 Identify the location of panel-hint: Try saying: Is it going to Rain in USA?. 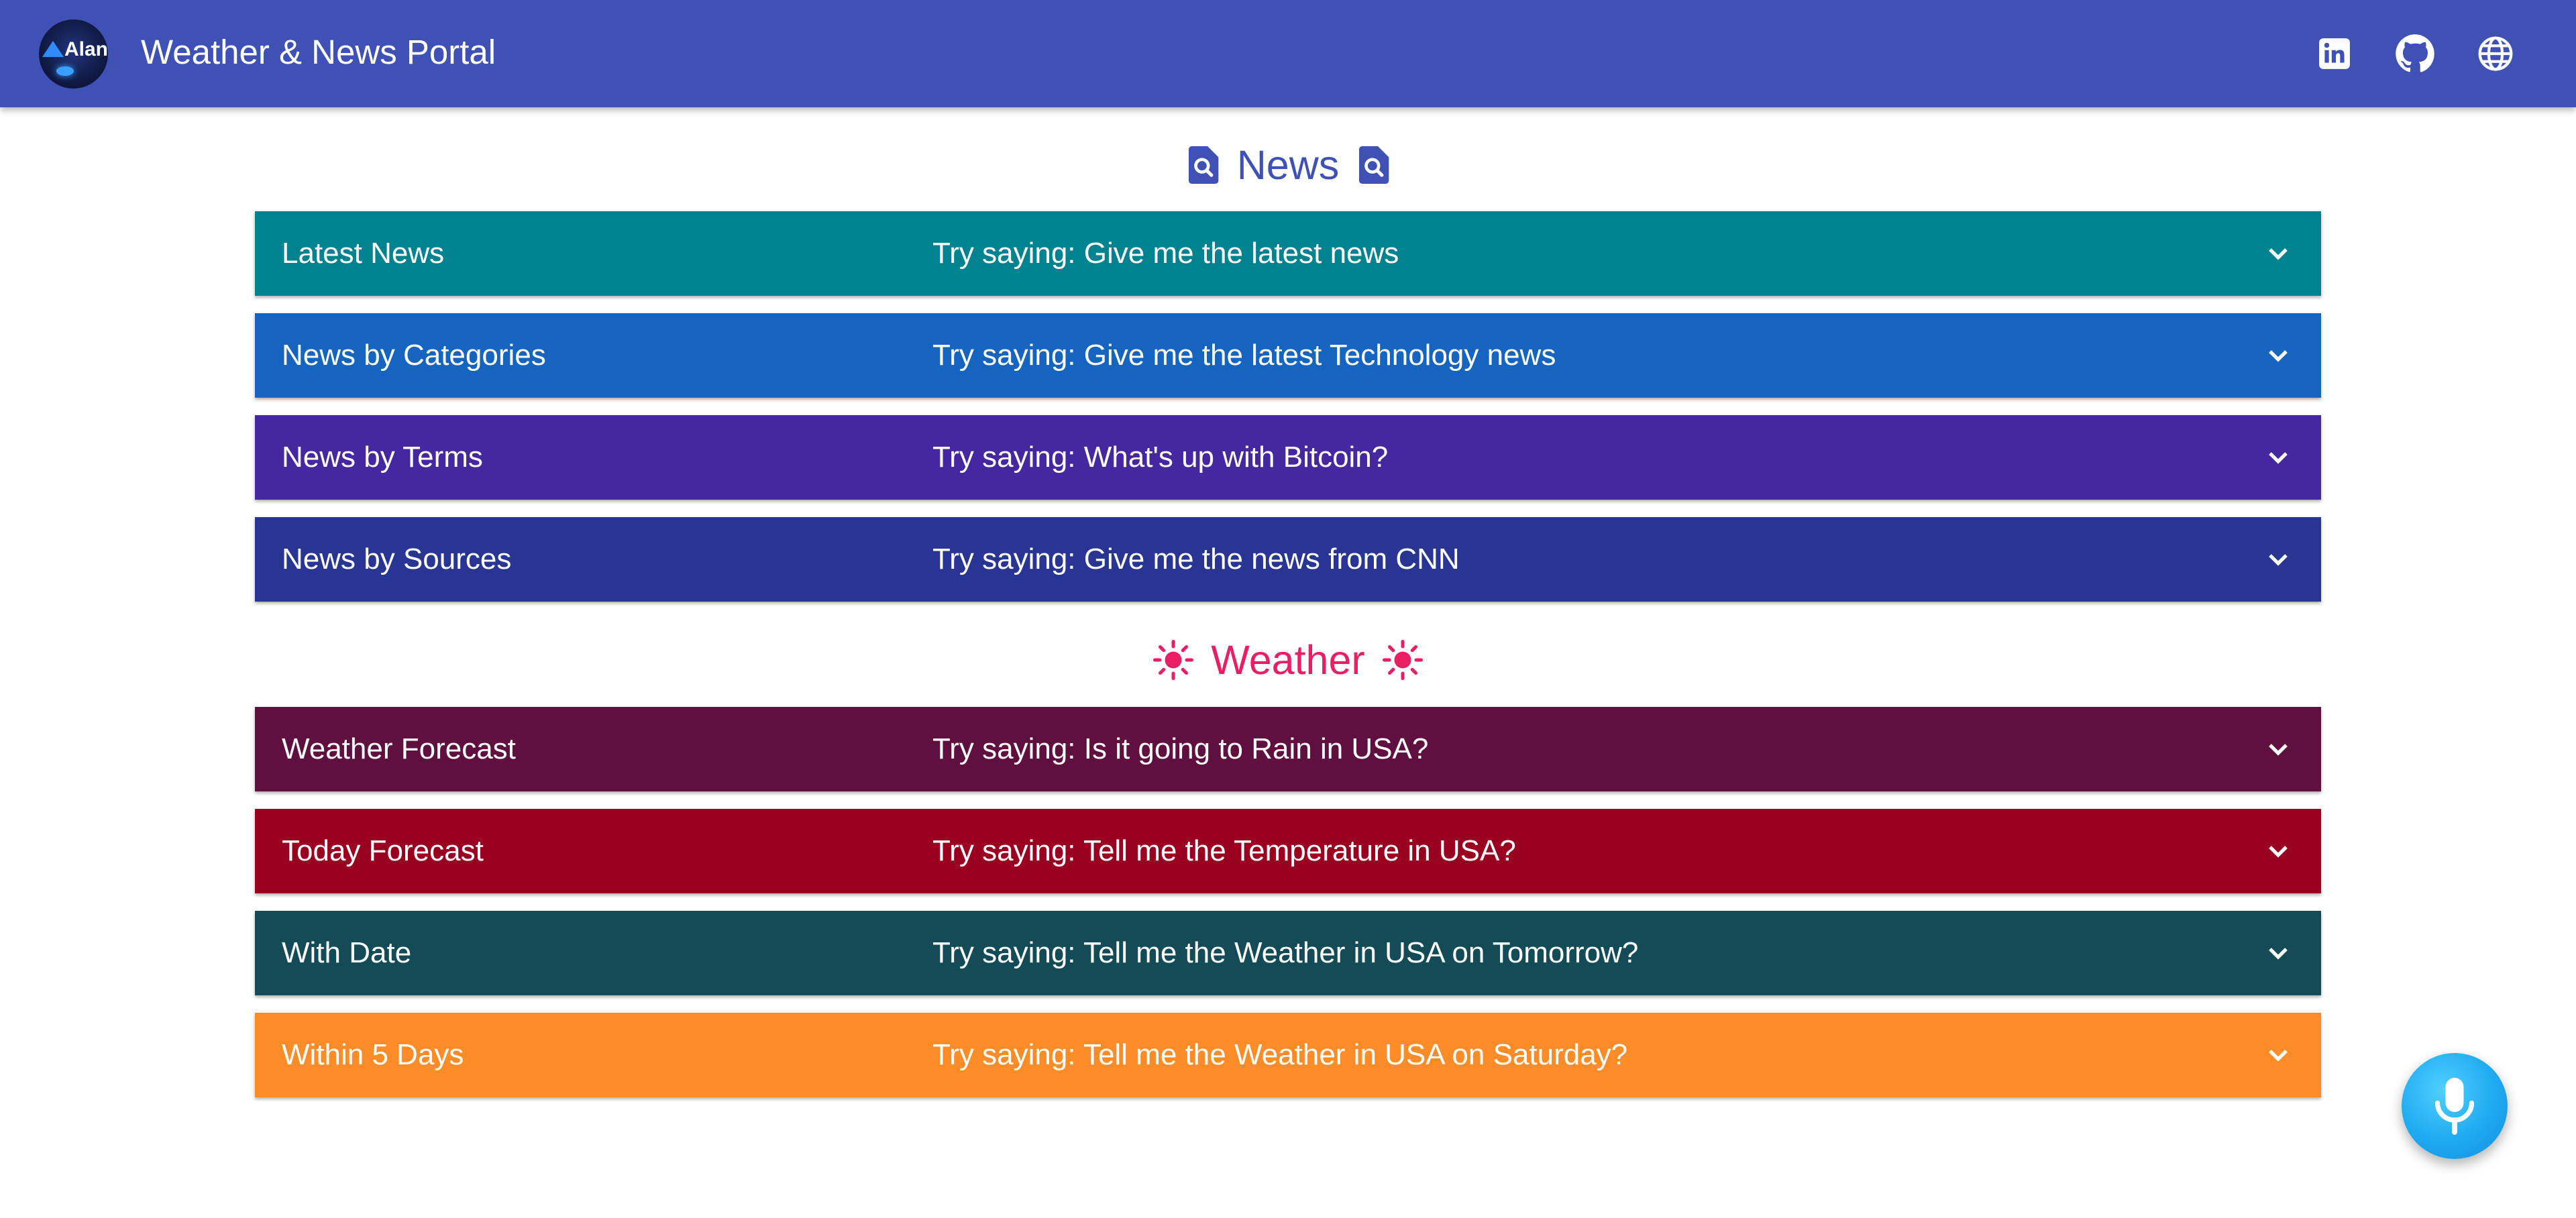
(1180, 748).